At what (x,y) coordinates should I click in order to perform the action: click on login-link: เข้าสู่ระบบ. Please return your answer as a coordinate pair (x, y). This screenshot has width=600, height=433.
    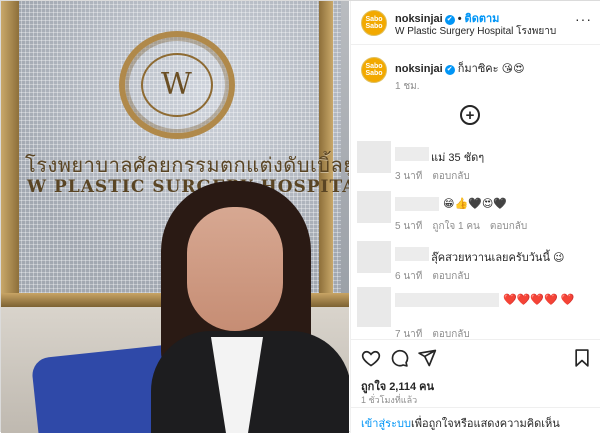
    Looking at the image, I should click on (386, 424).